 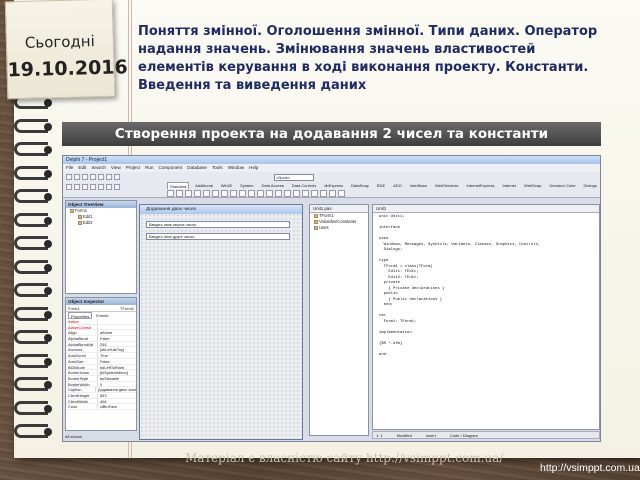 What do you see at coordinates (418, 185) in the screenshot?
I see `palette-tab: InterBase` at bounding box center [418, 185].